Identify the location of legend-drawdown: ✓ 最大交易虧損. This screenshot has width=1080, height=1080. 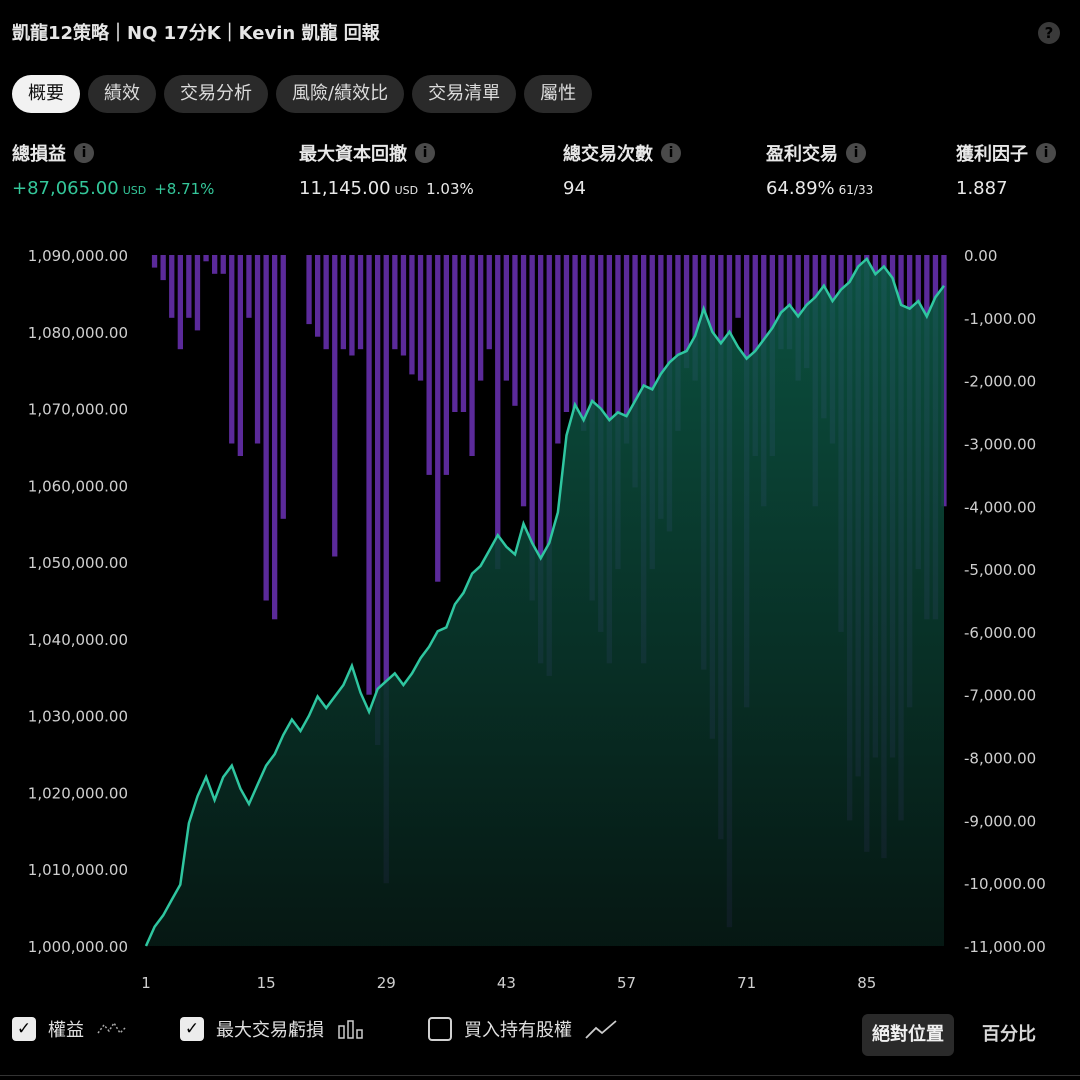
(273, 1029).